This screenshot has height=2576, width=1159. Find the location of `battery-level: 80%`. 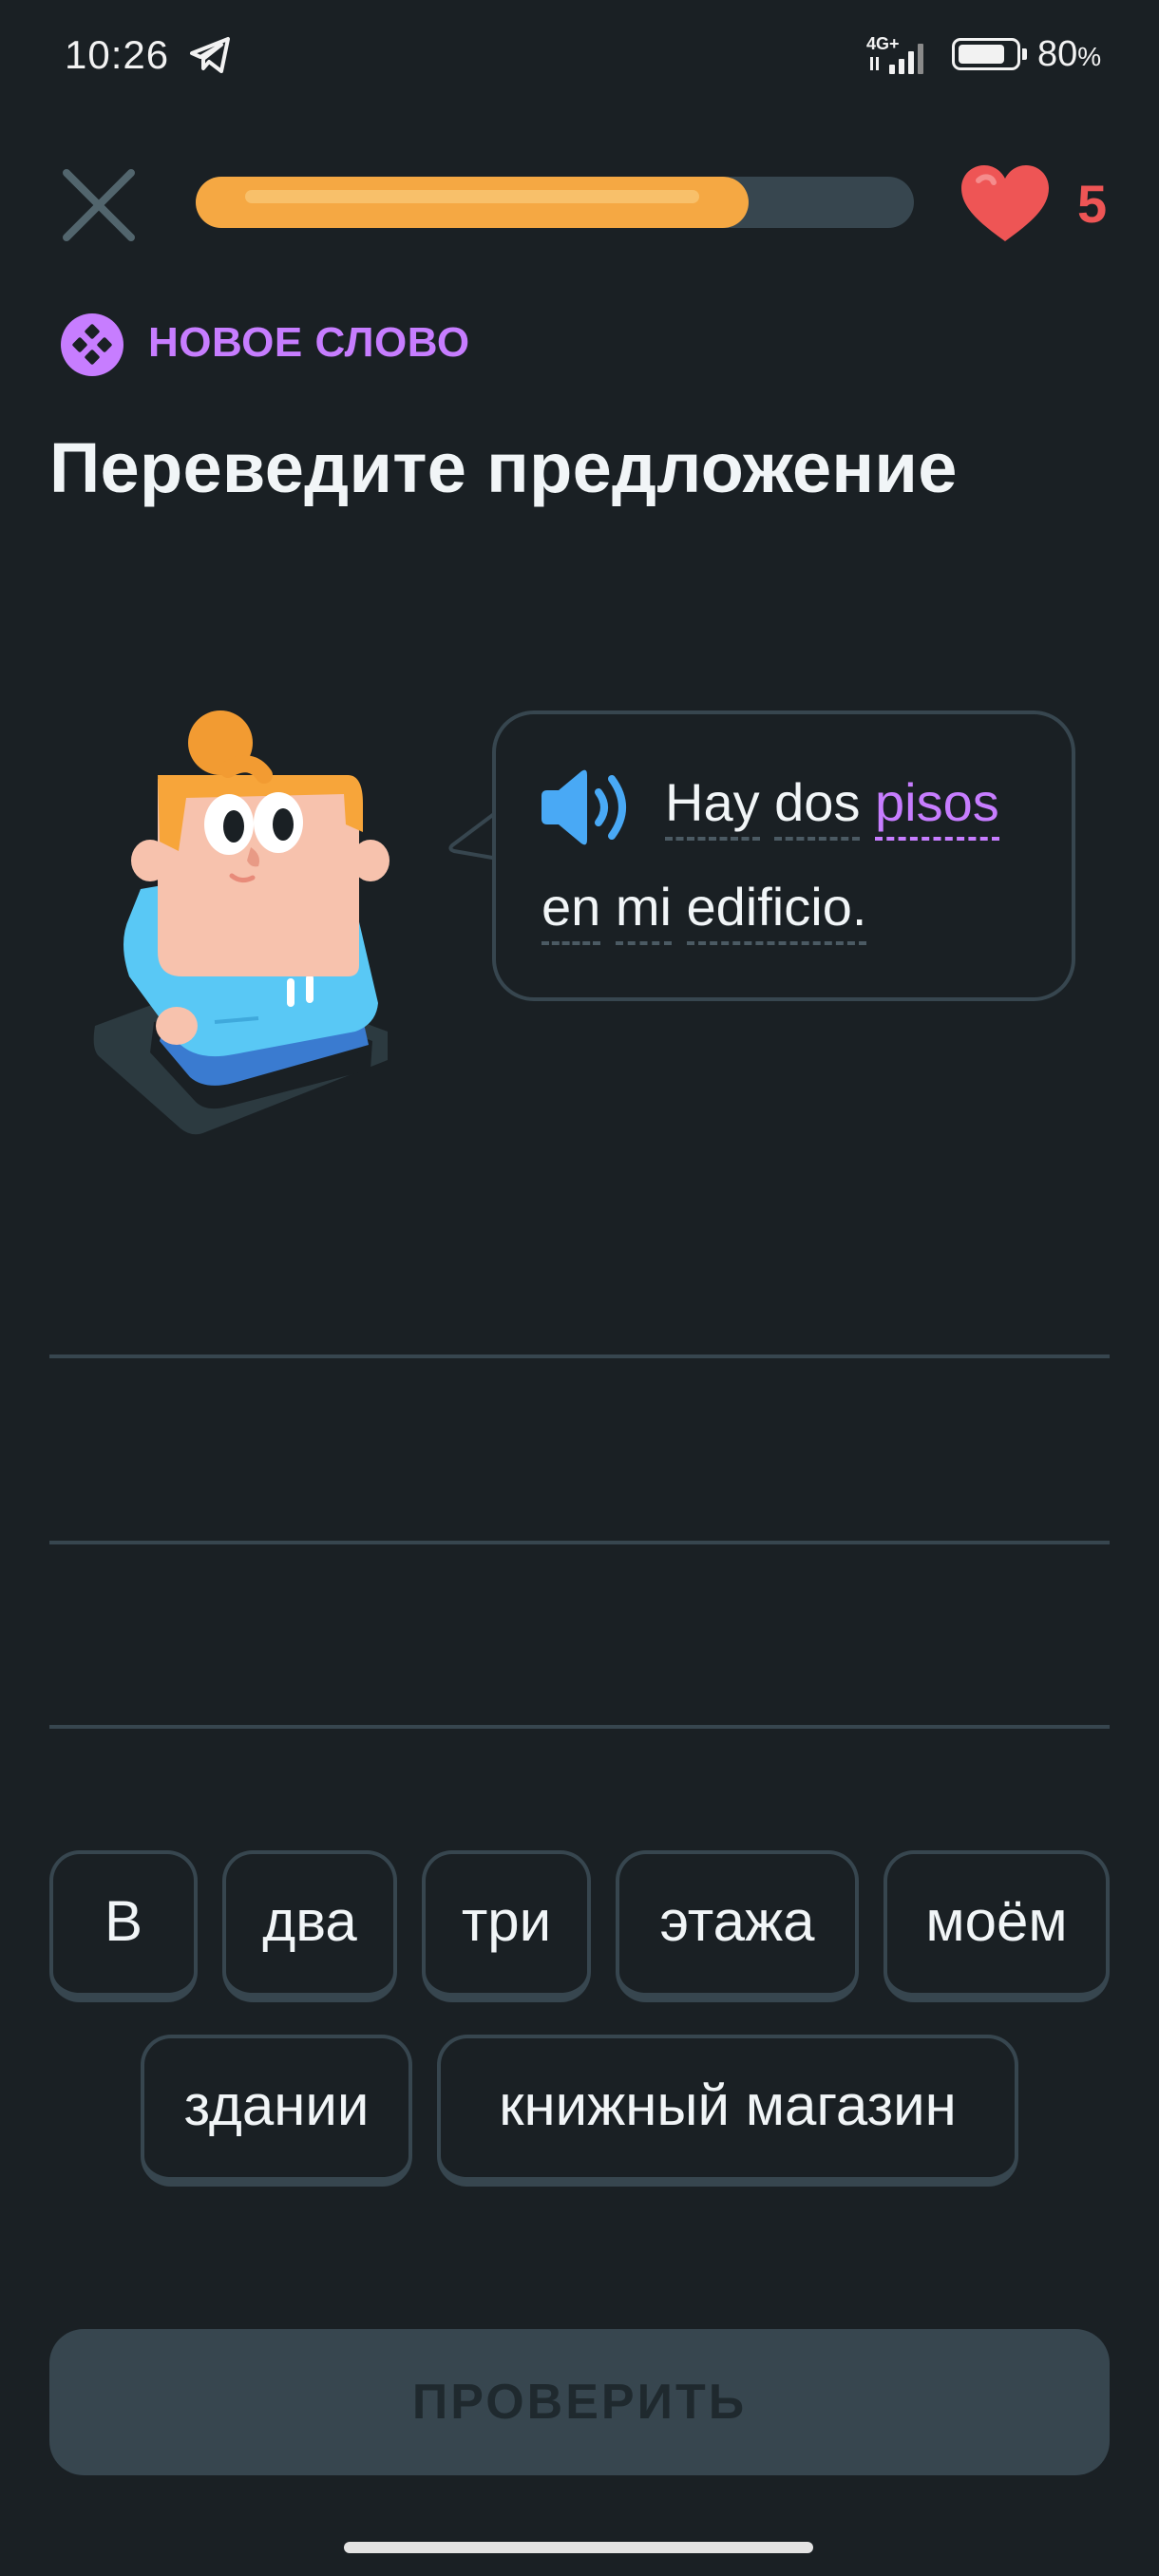

battery-level: 80% is located at coordinates (1069, 54).